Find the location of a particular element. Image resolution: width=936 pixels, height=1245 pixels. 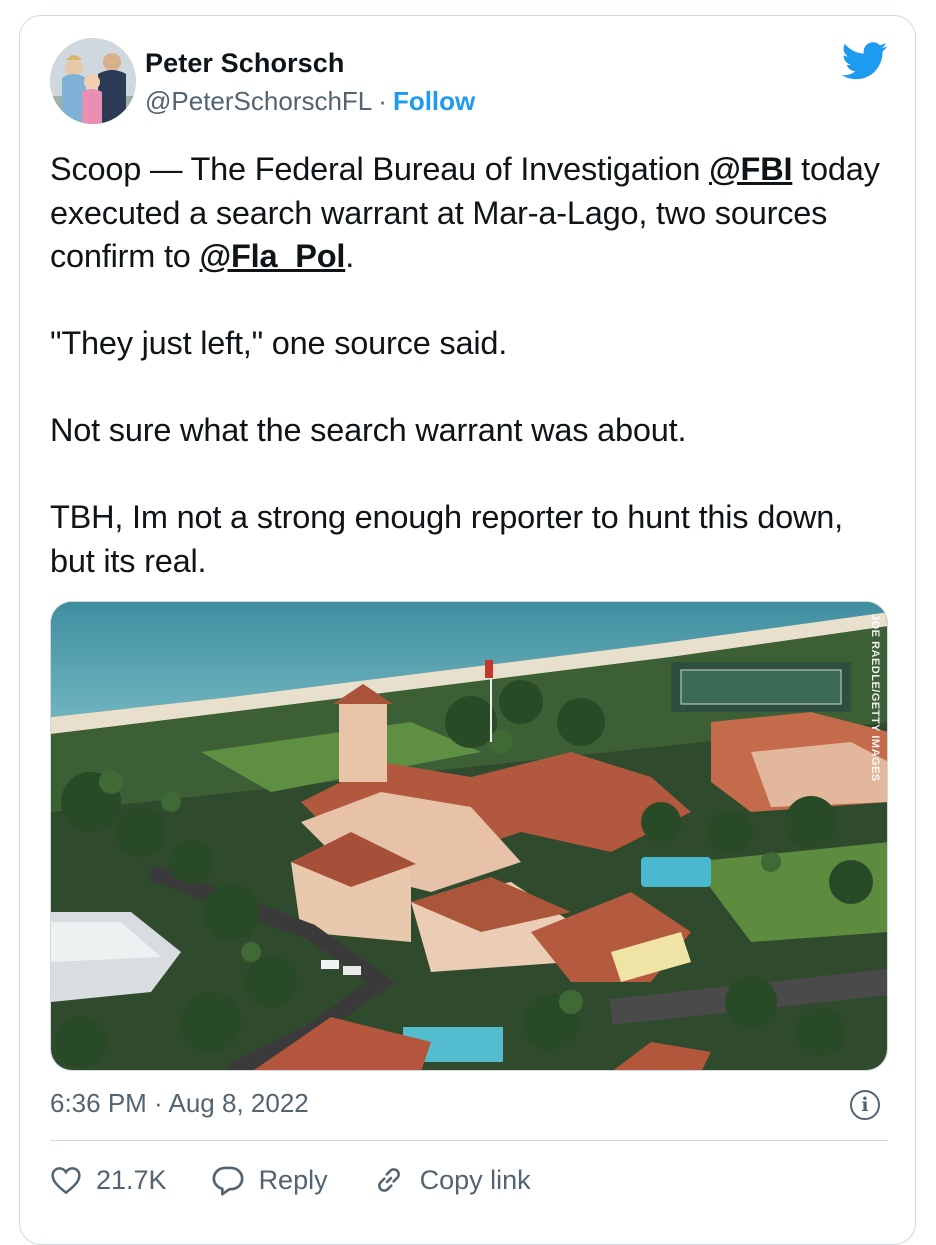

like-button: 21.7K is located at coordinates (108, 1180).